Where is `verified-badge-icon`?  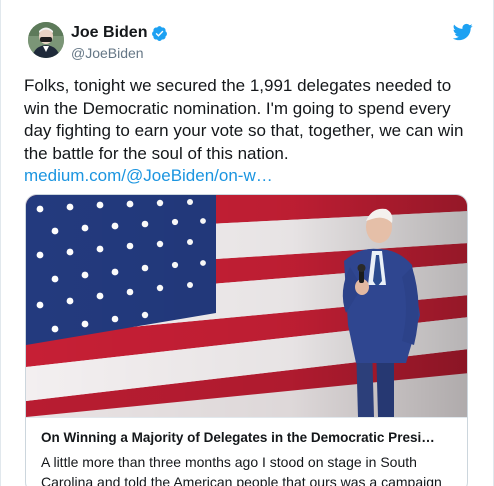 verified-badge-icon is located at coordinates (159, 33).